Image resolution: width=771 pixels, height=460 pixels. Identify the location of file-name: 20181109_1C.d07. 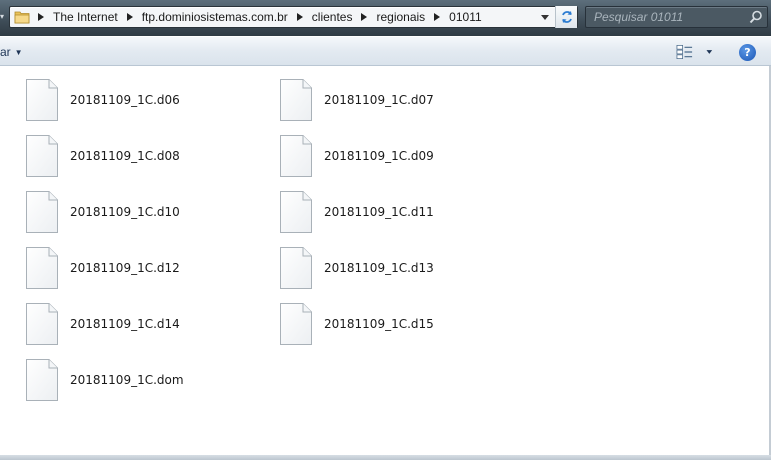
(379, 100).